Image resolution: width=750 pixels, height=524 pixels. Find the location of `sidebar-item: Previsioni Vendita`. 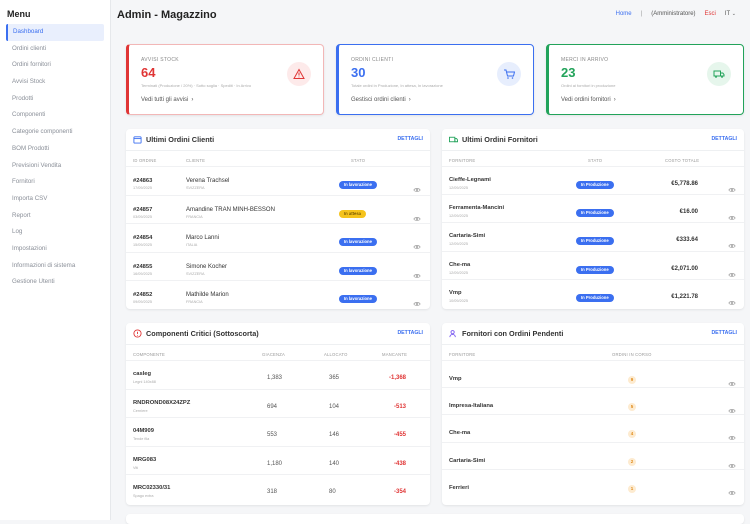

sidebar-item: Previsioni Vendita is located at coordinates (55, 166).